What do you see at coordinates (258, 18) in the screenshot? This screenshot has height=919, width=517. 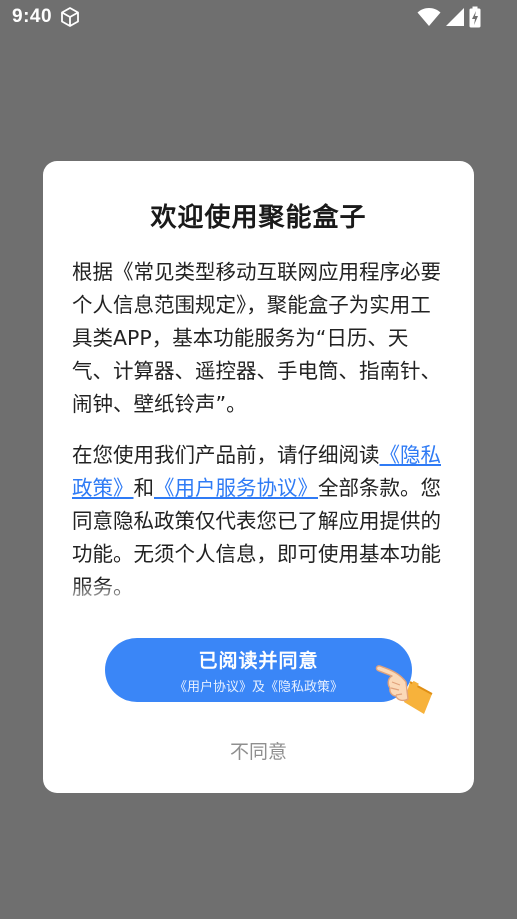 I see `status-bar: 9:40` at bounding box center [258, 18].